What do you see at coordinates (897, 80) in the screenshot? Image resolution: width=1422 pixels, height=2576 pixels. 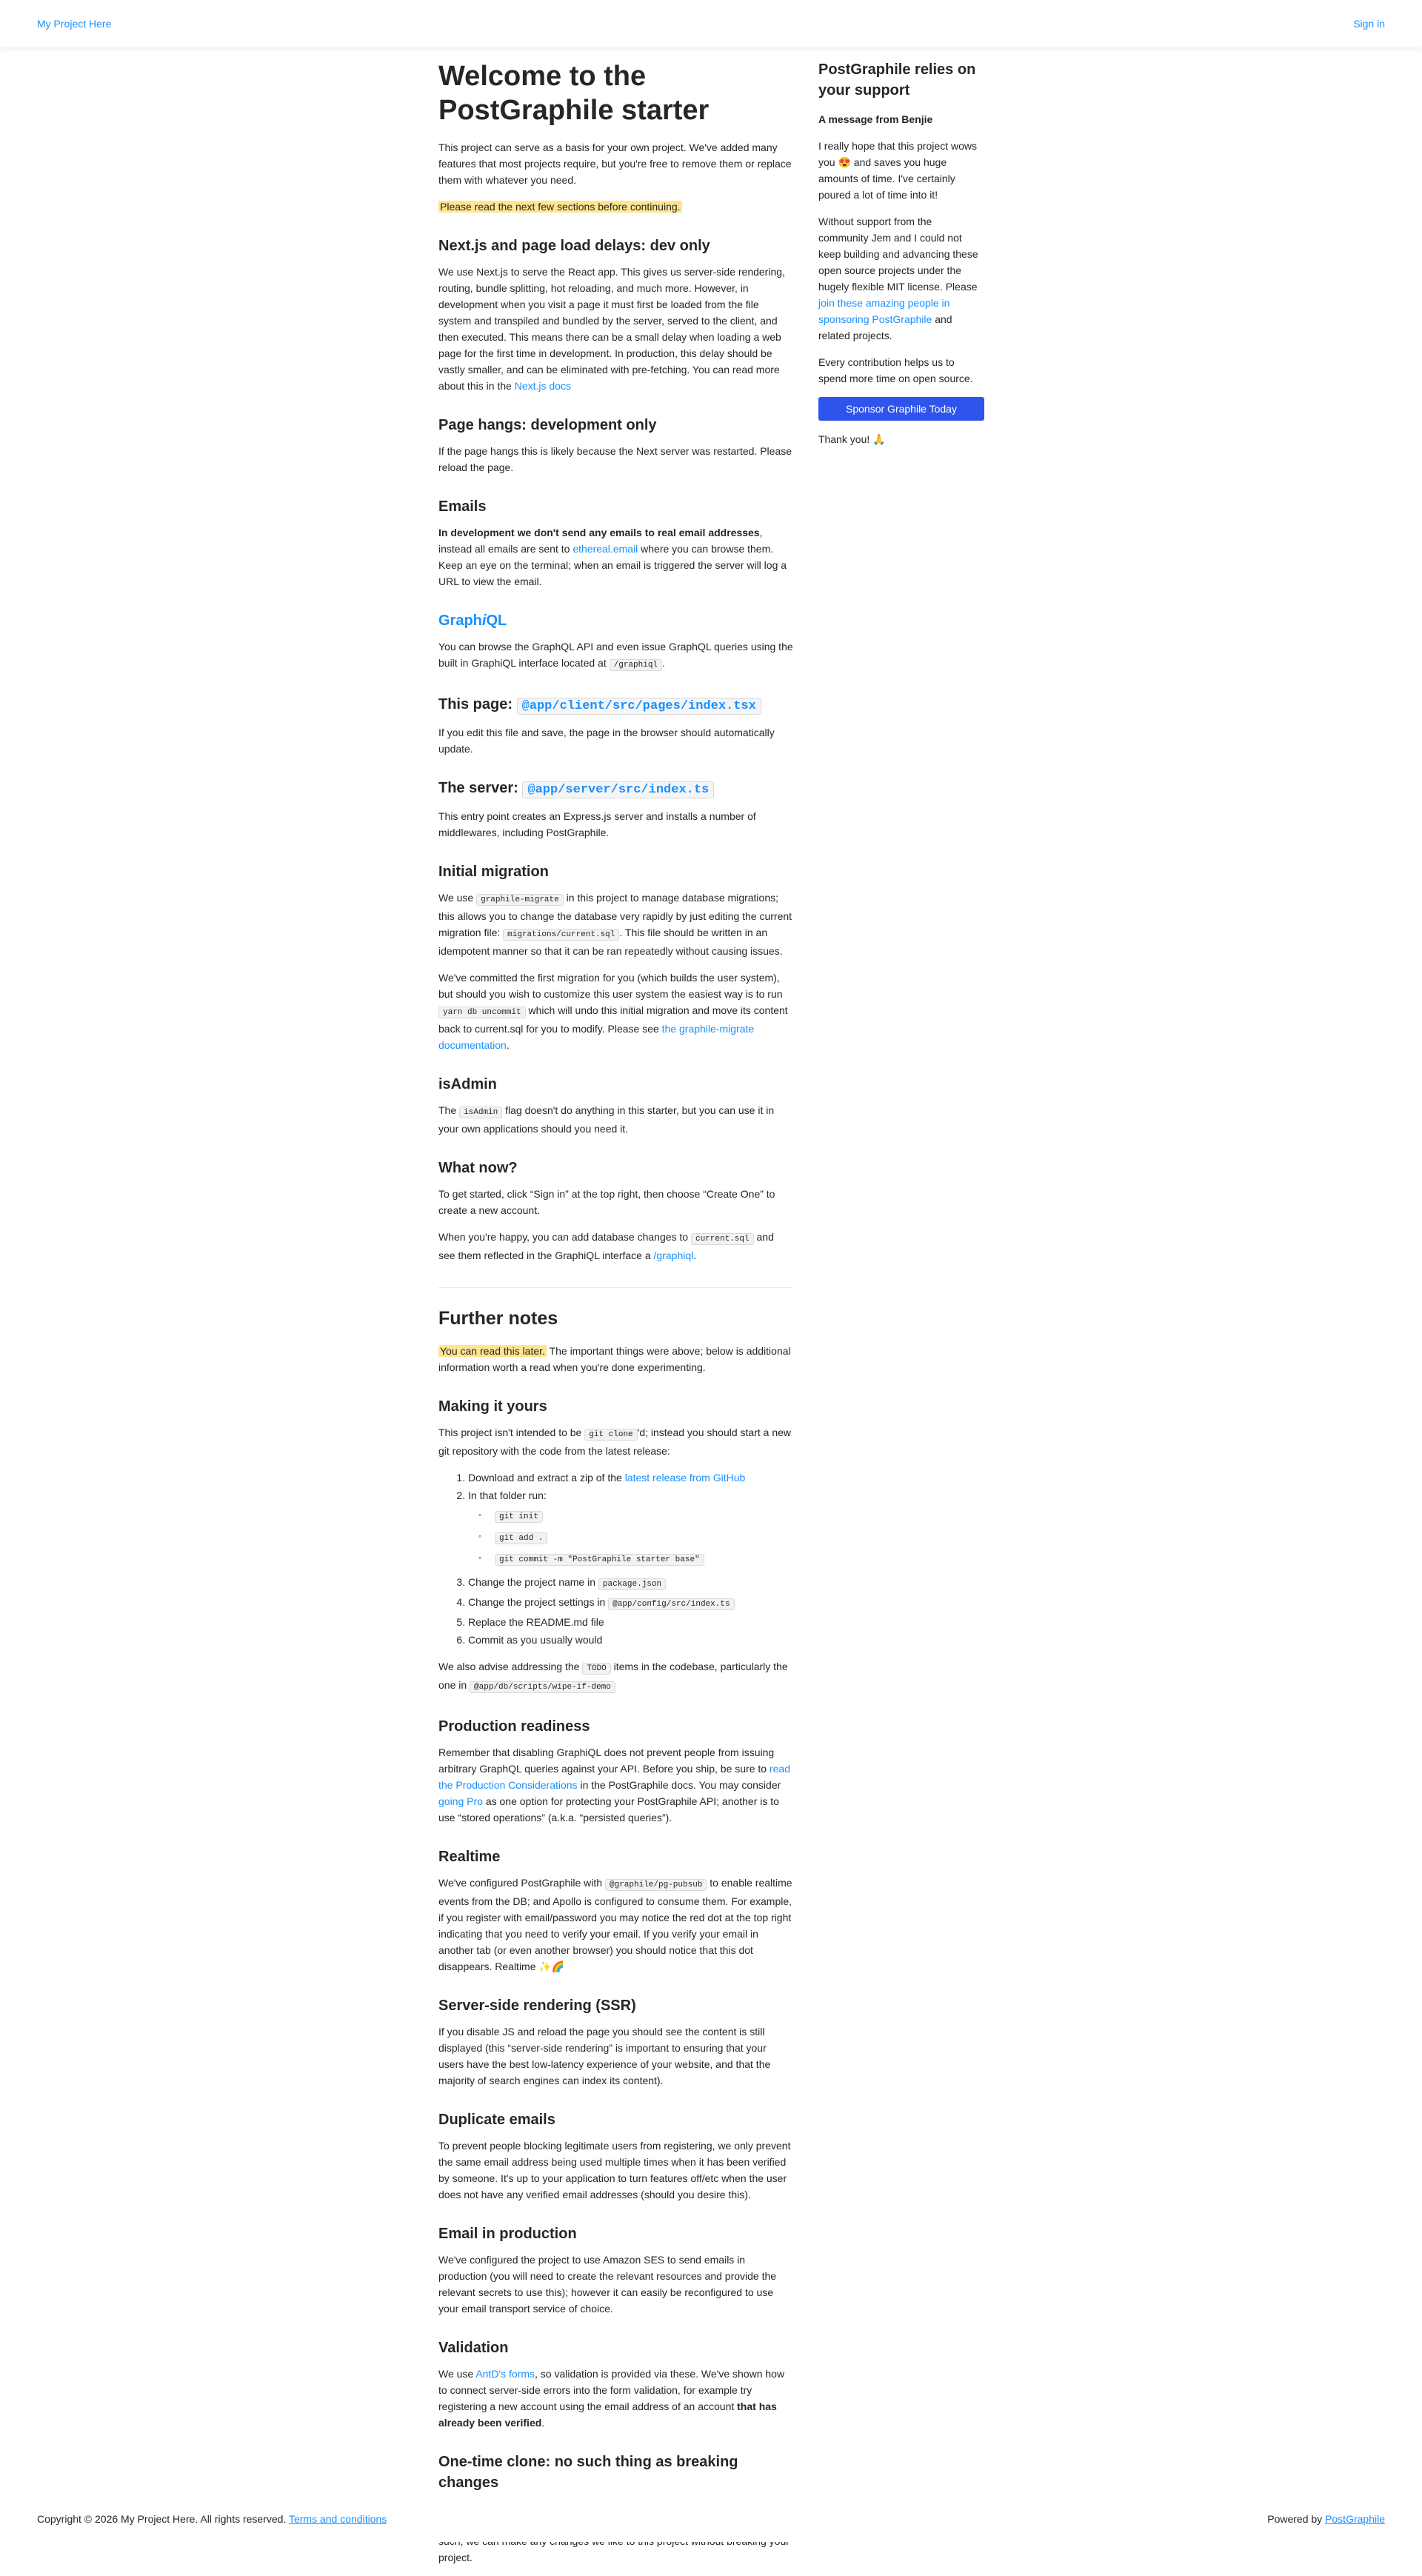 I see `support-title: PostGraphile relies on your support` at bounding box center [897, 80].